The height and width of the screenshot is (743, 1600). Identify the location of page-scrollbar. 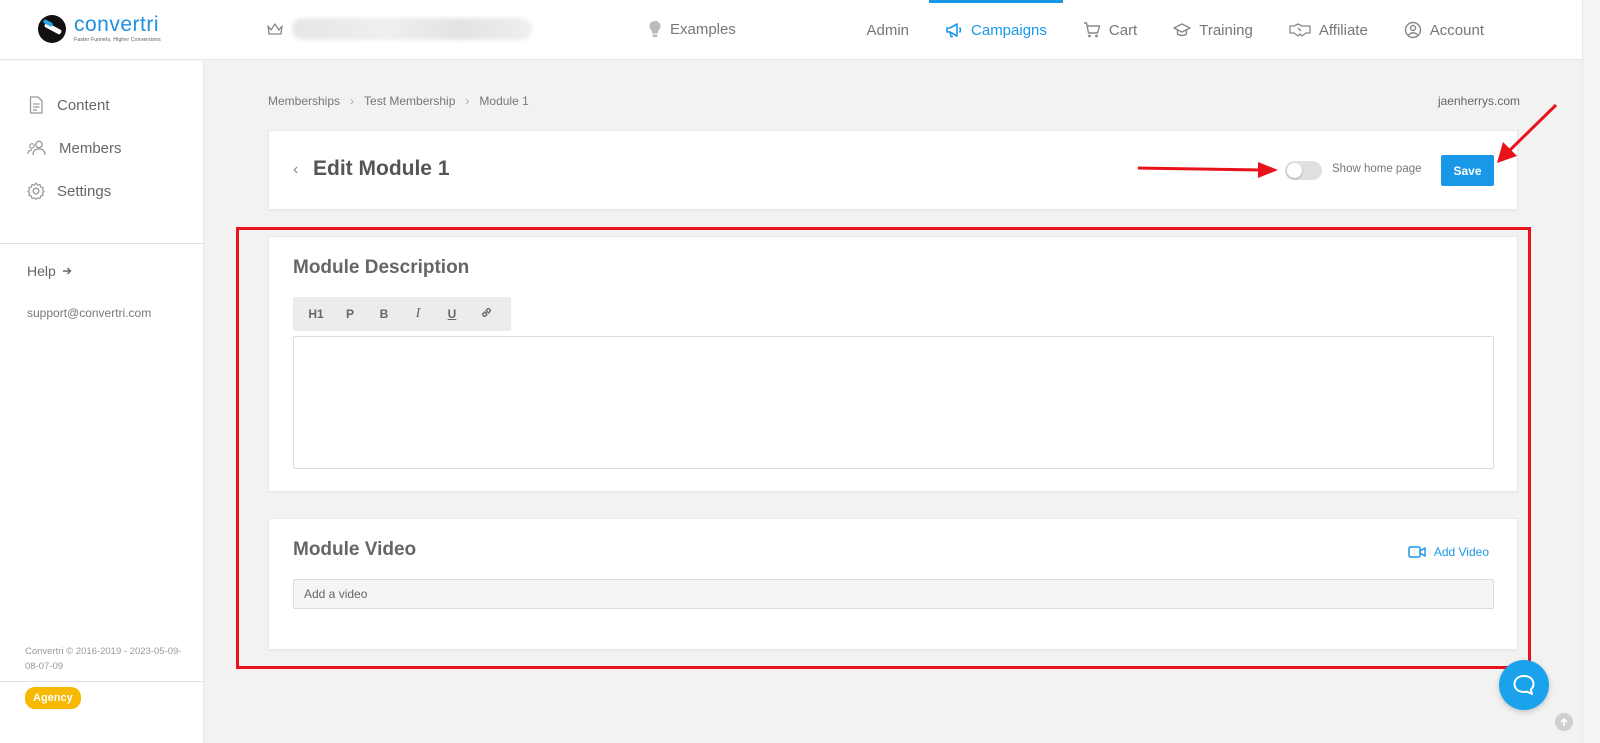
(1591, 371).